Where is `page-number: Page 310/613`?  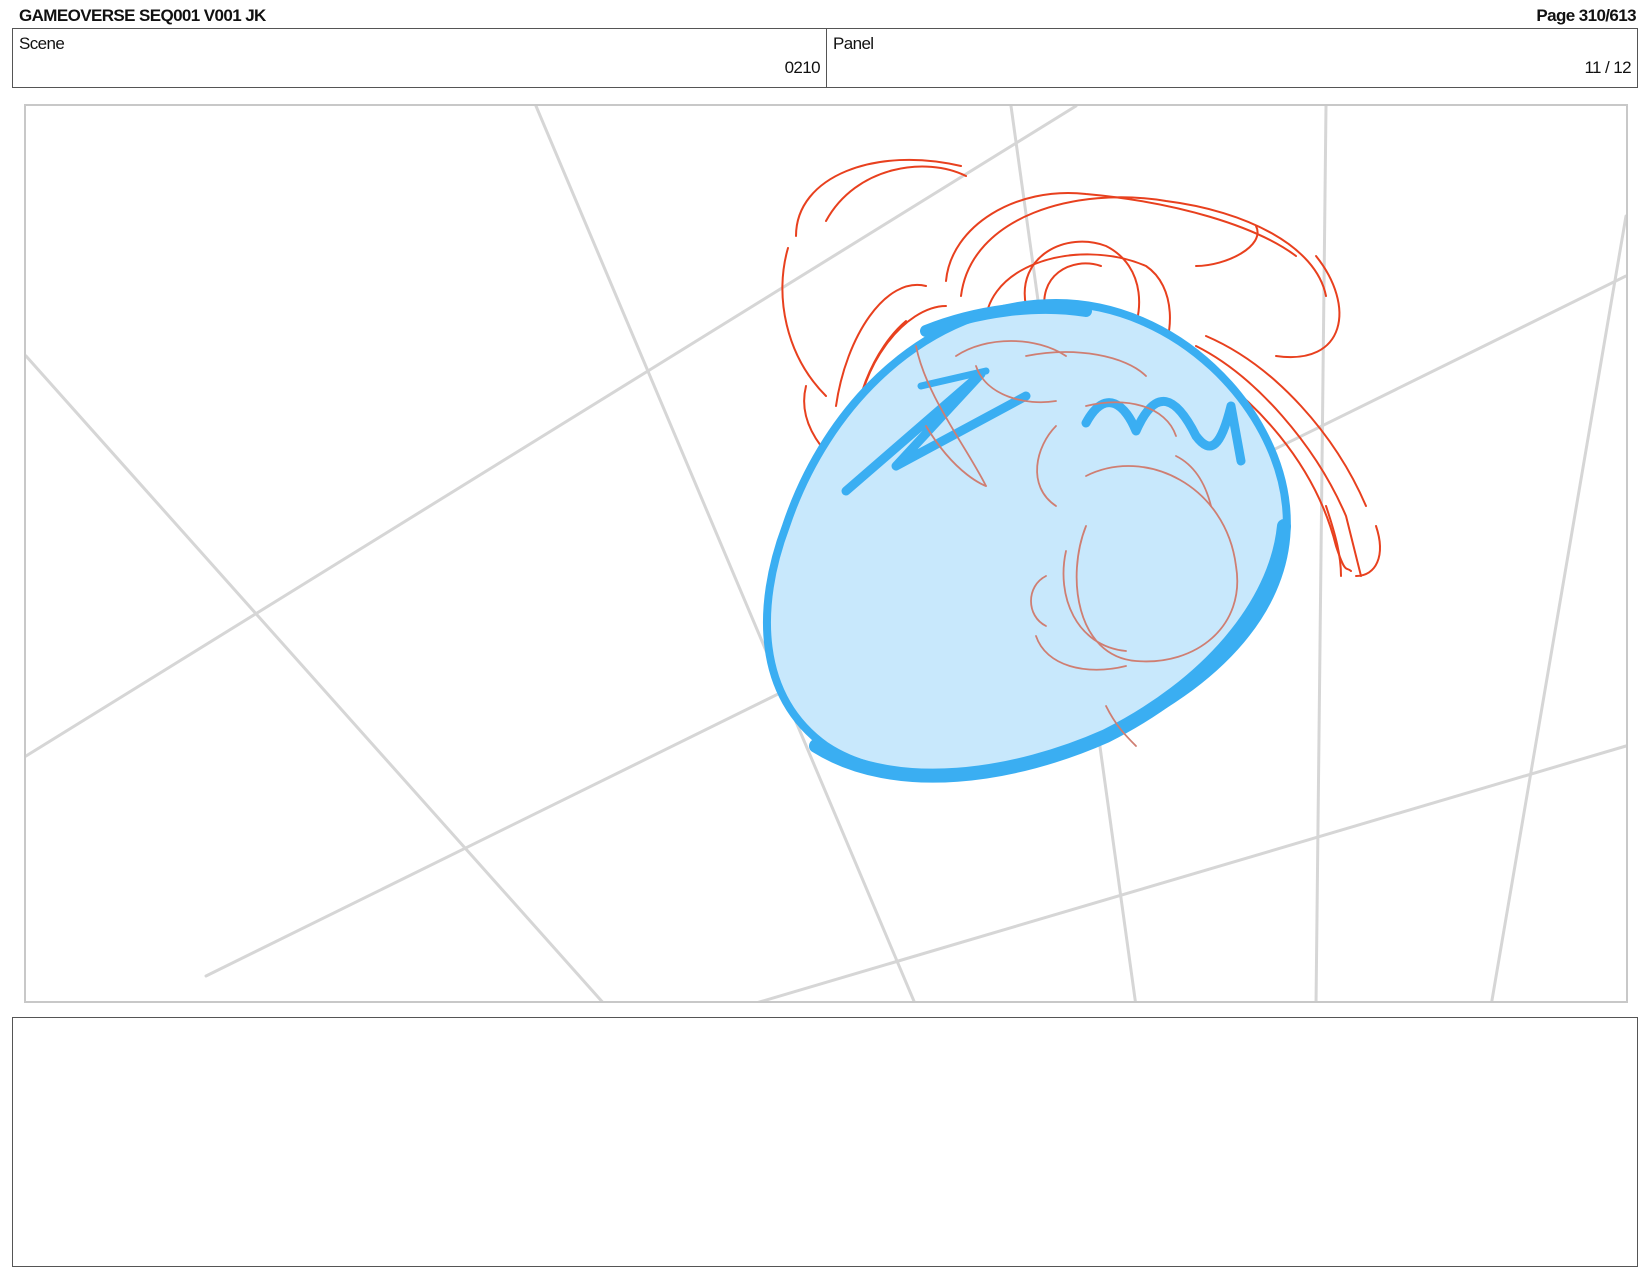
page-number: Page 310/613 is located at coordinates (1586, 15).